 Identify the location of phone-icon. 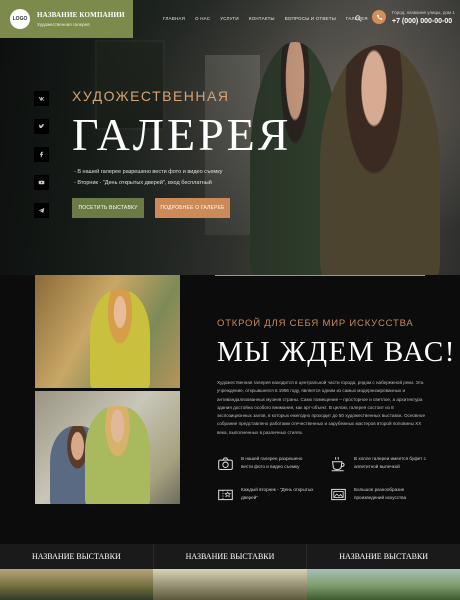
(379, 17).